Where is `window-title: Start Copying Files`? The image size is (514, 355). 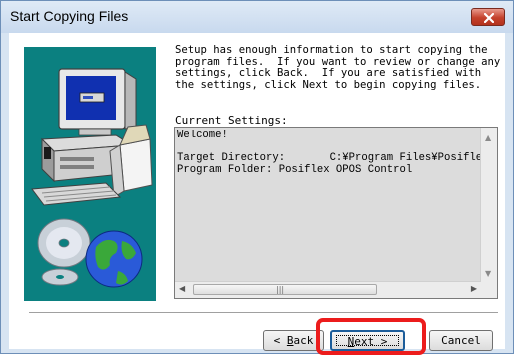 window-title: Start Copying Files is located at coordinates (69, 16).